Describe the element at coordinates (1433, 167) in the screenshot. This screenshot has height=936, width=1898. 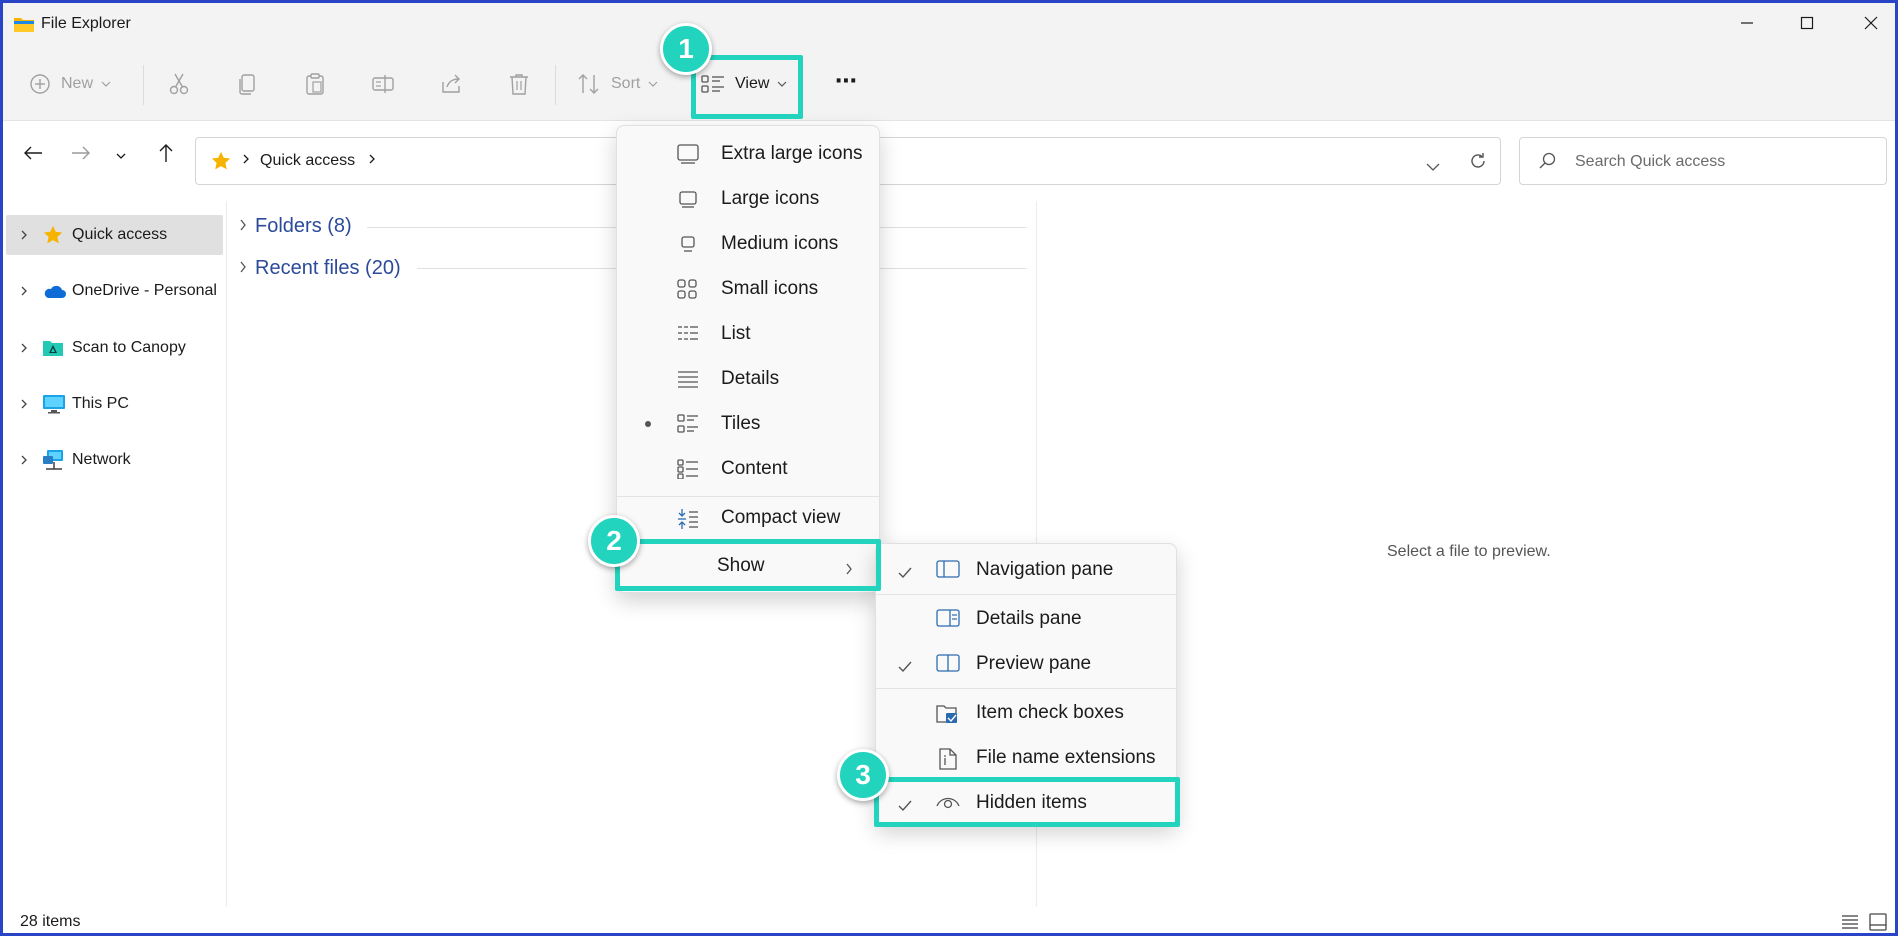
I see `address-history-chevron-icon` at that location.